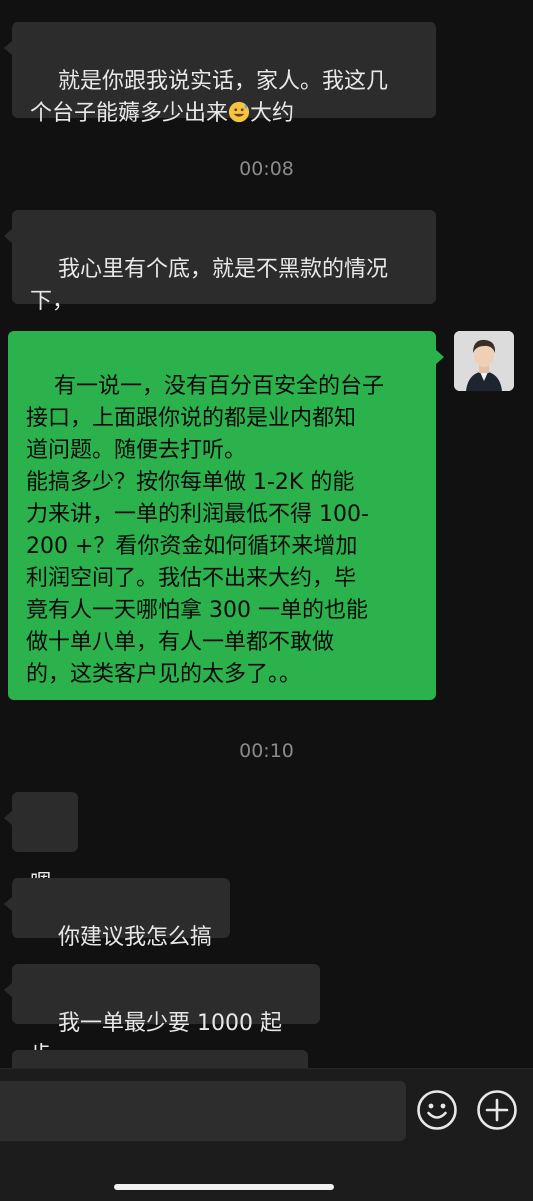  I want to click on plus-circle-icon, so click(497, 1110).